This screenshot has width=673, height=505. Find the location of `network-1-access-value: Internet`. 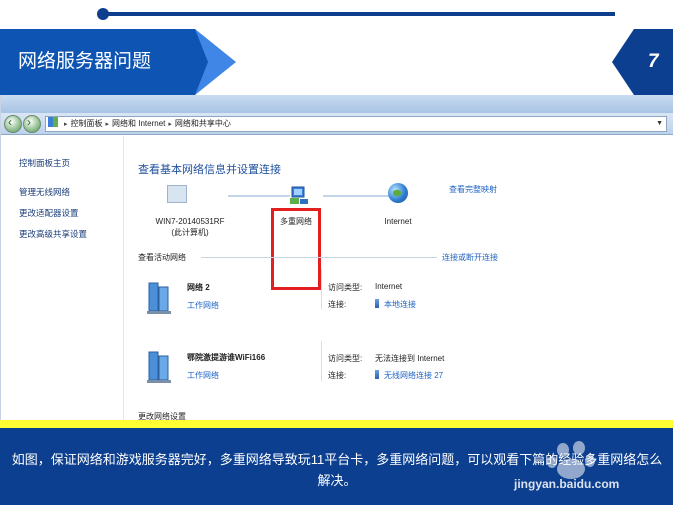

network-1-access-value: Internet is located at coordinates (389, 286).